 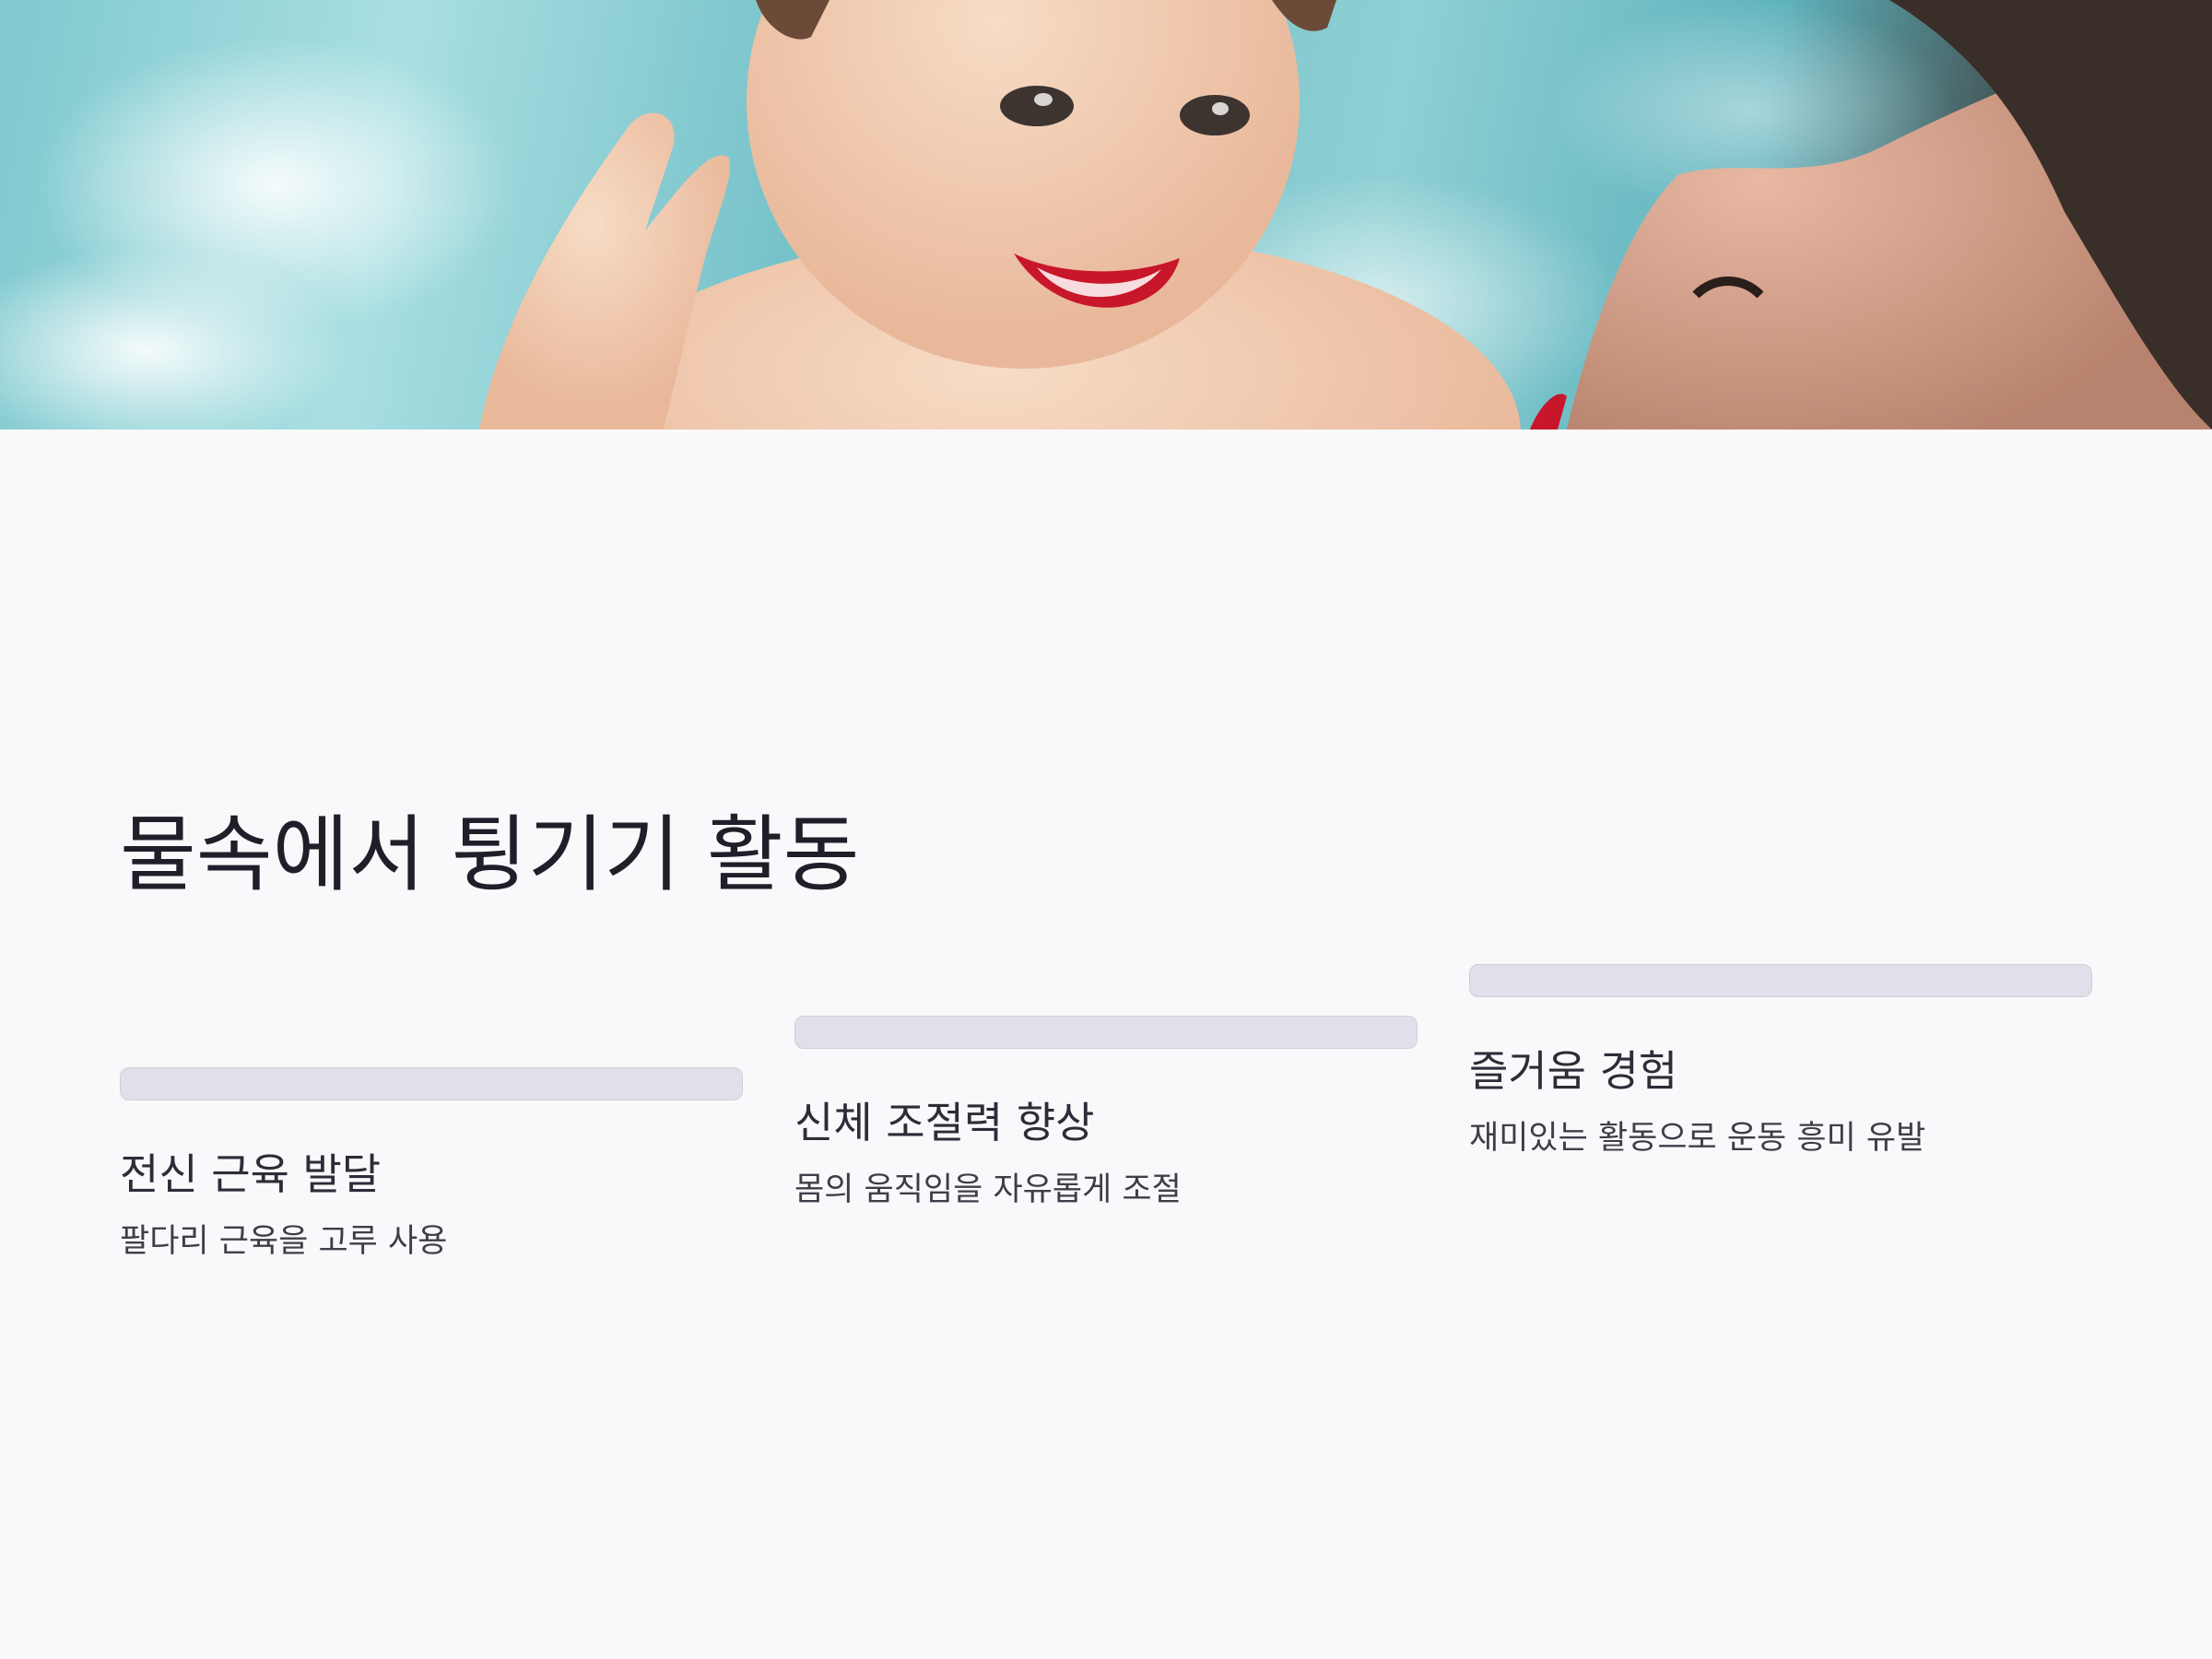 What do you see at coordinates (490, 854) in the screenshot?
I see `page-title: 물속에서 튕기기 활동` at bounding box center [490, 854].